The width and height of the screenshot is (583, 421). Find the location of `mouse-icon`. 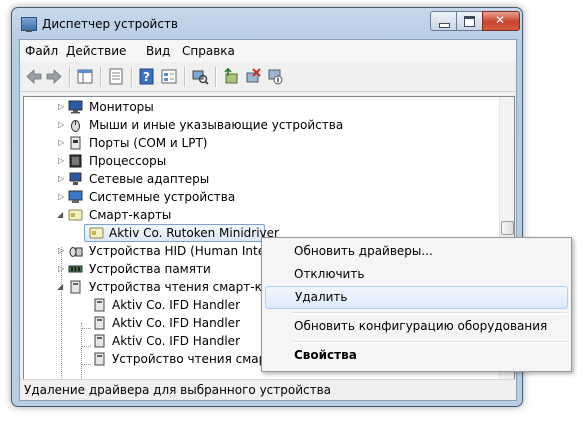

mouse-icon is located at coordinates (75, 126).